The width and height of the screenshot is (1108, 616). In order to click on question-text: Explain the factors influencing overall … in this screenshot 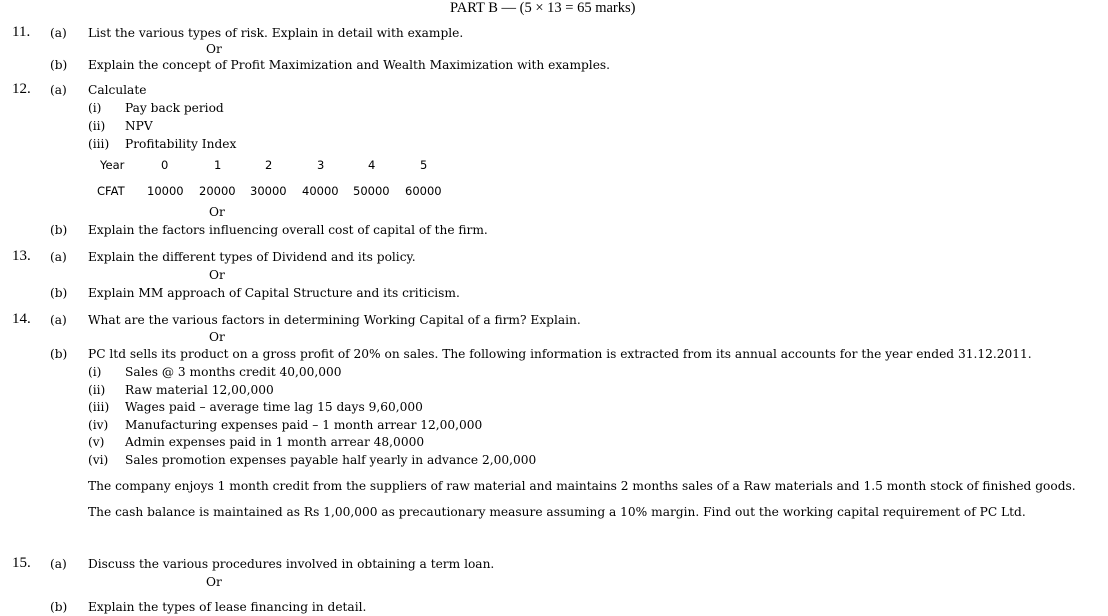, I will do `click(288, 230)`.